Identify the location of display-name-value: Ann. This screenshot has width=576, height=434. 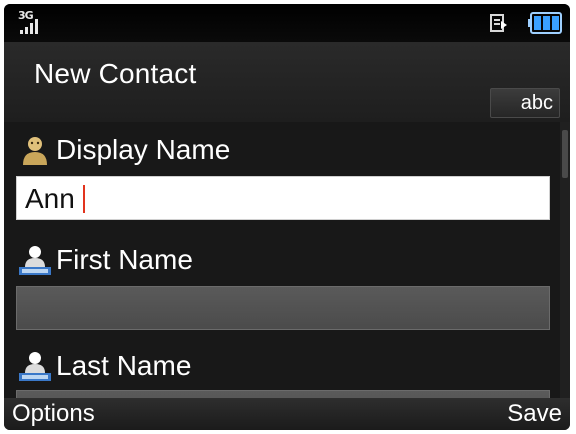
(50, 198).